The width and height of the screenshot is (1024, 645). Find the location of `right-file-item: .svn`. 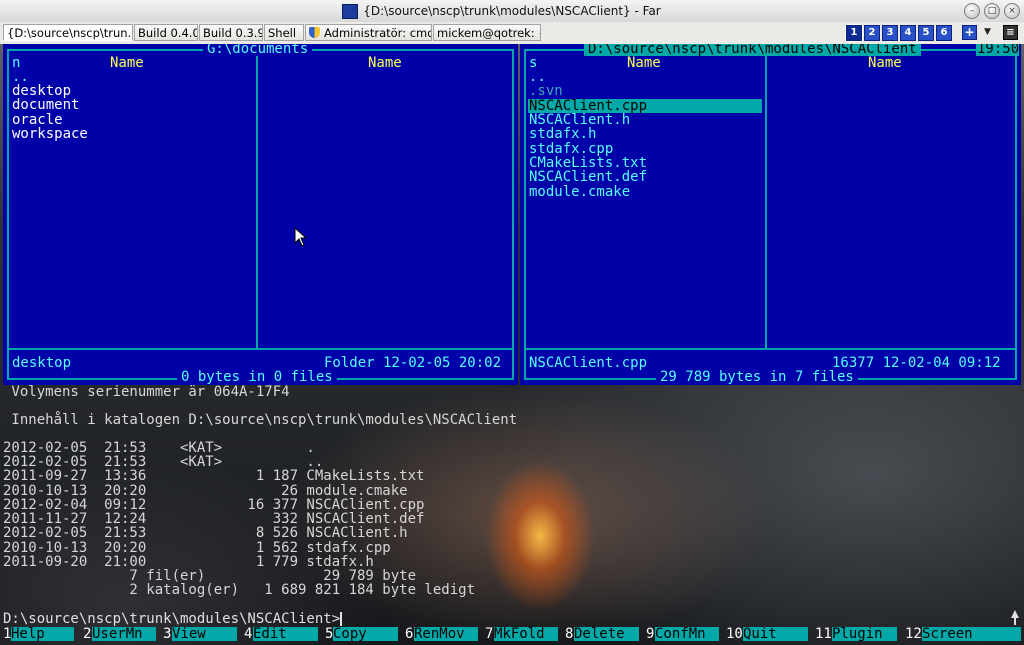

right-file-item: .svn is located at coordinates (546, 91).